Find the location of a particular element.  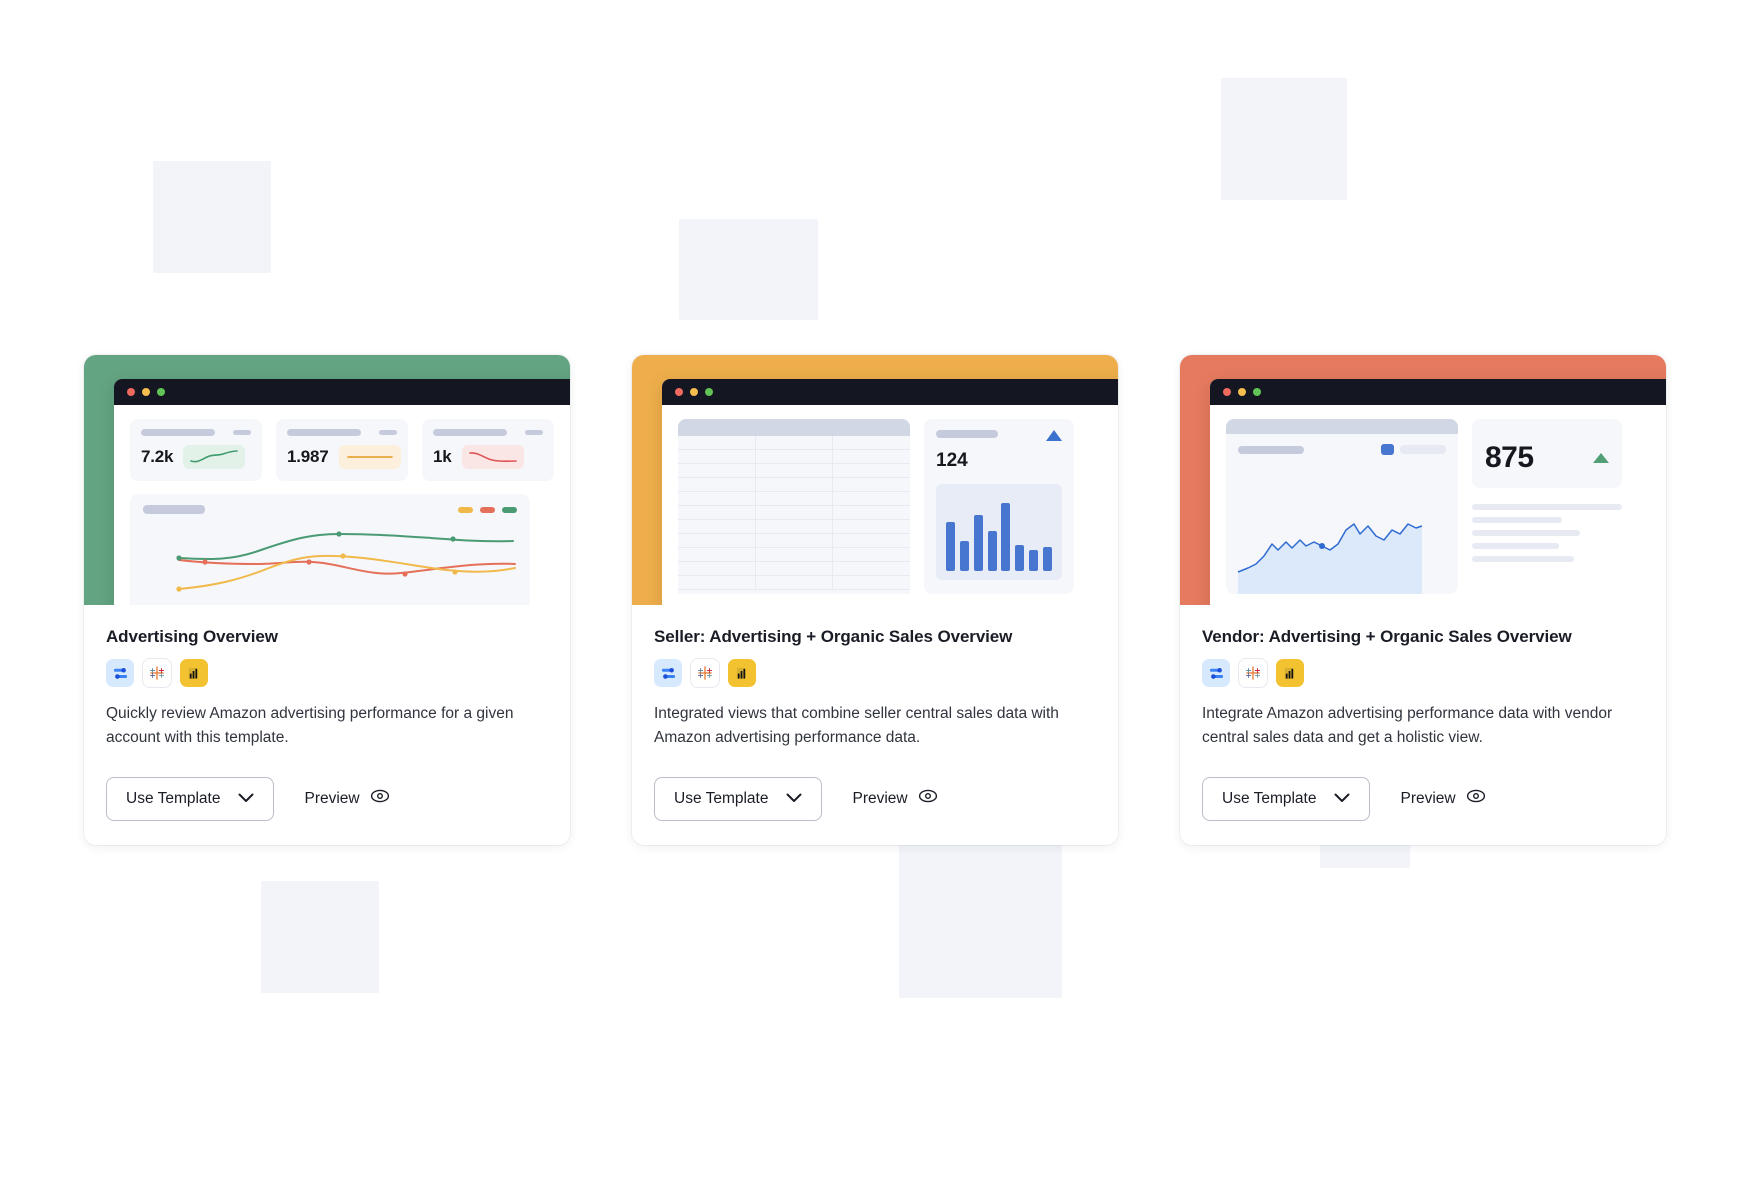

card-thumbnail: 875 is located at coordinates (1423, 480).